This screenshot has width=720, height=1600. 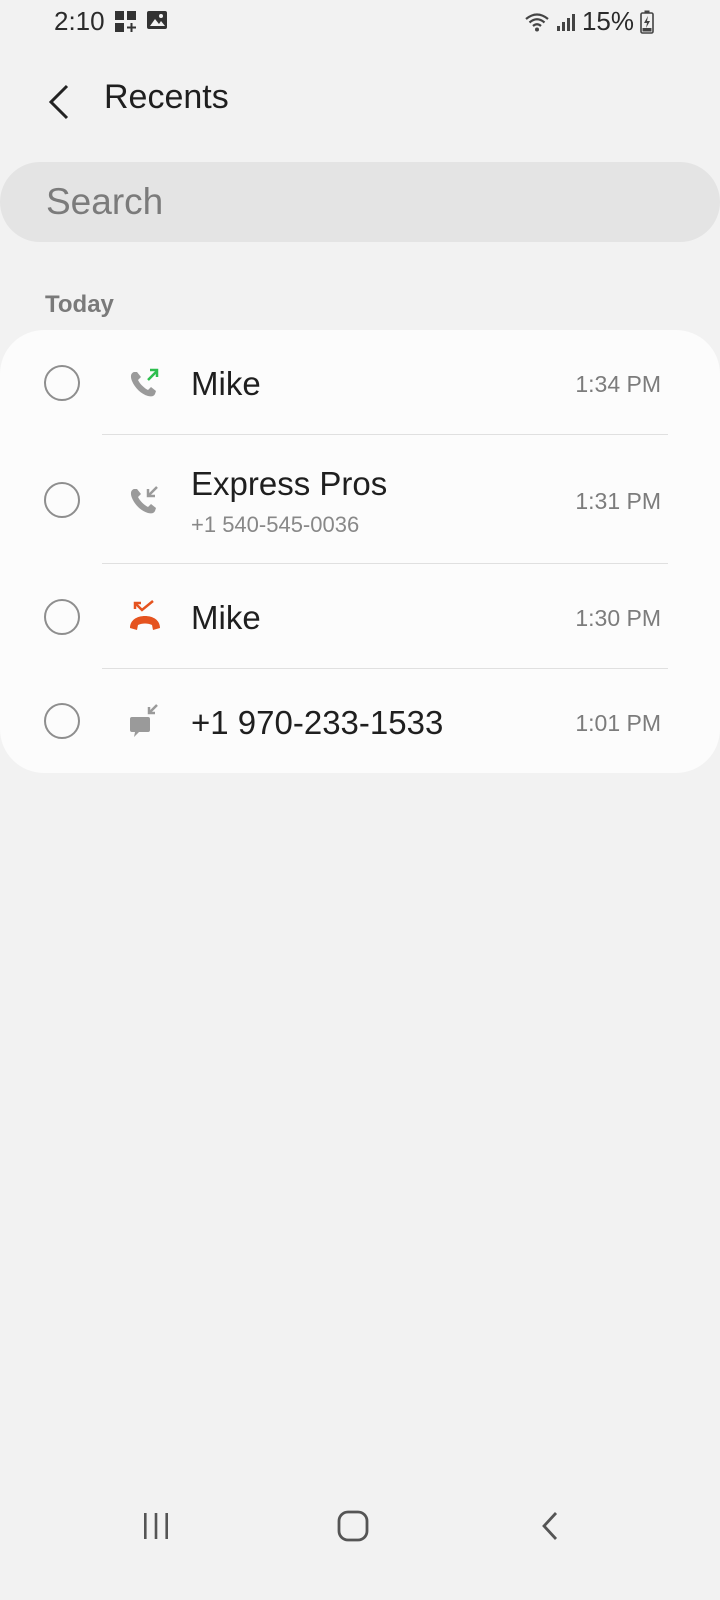 What do you see at coordinates (360, 382) in the screenshot?
I see `call-log-row: Mike 1:34 PM` at bounding box center [360, 382].